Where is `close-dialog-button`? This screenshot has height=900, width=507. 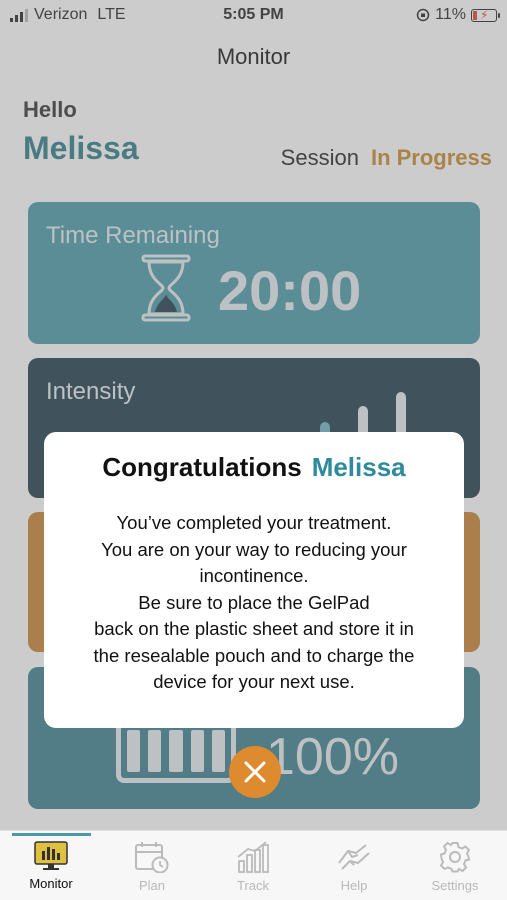
close-dialog-button is located at coordinates (255, 772).